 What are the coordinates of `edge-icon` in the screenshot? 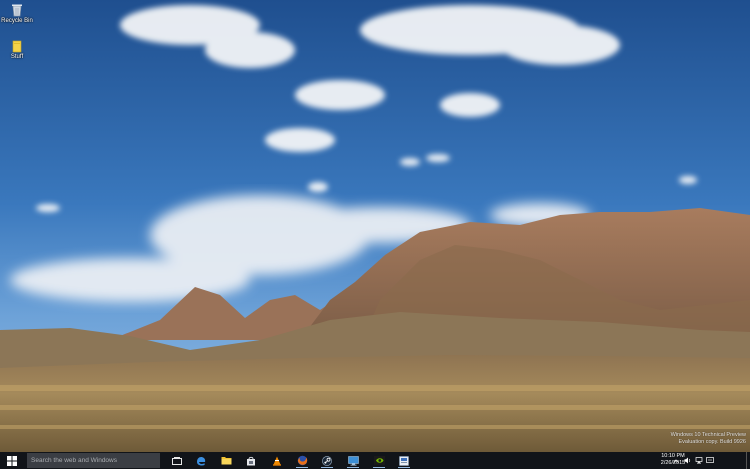 It's located at (201, 461).